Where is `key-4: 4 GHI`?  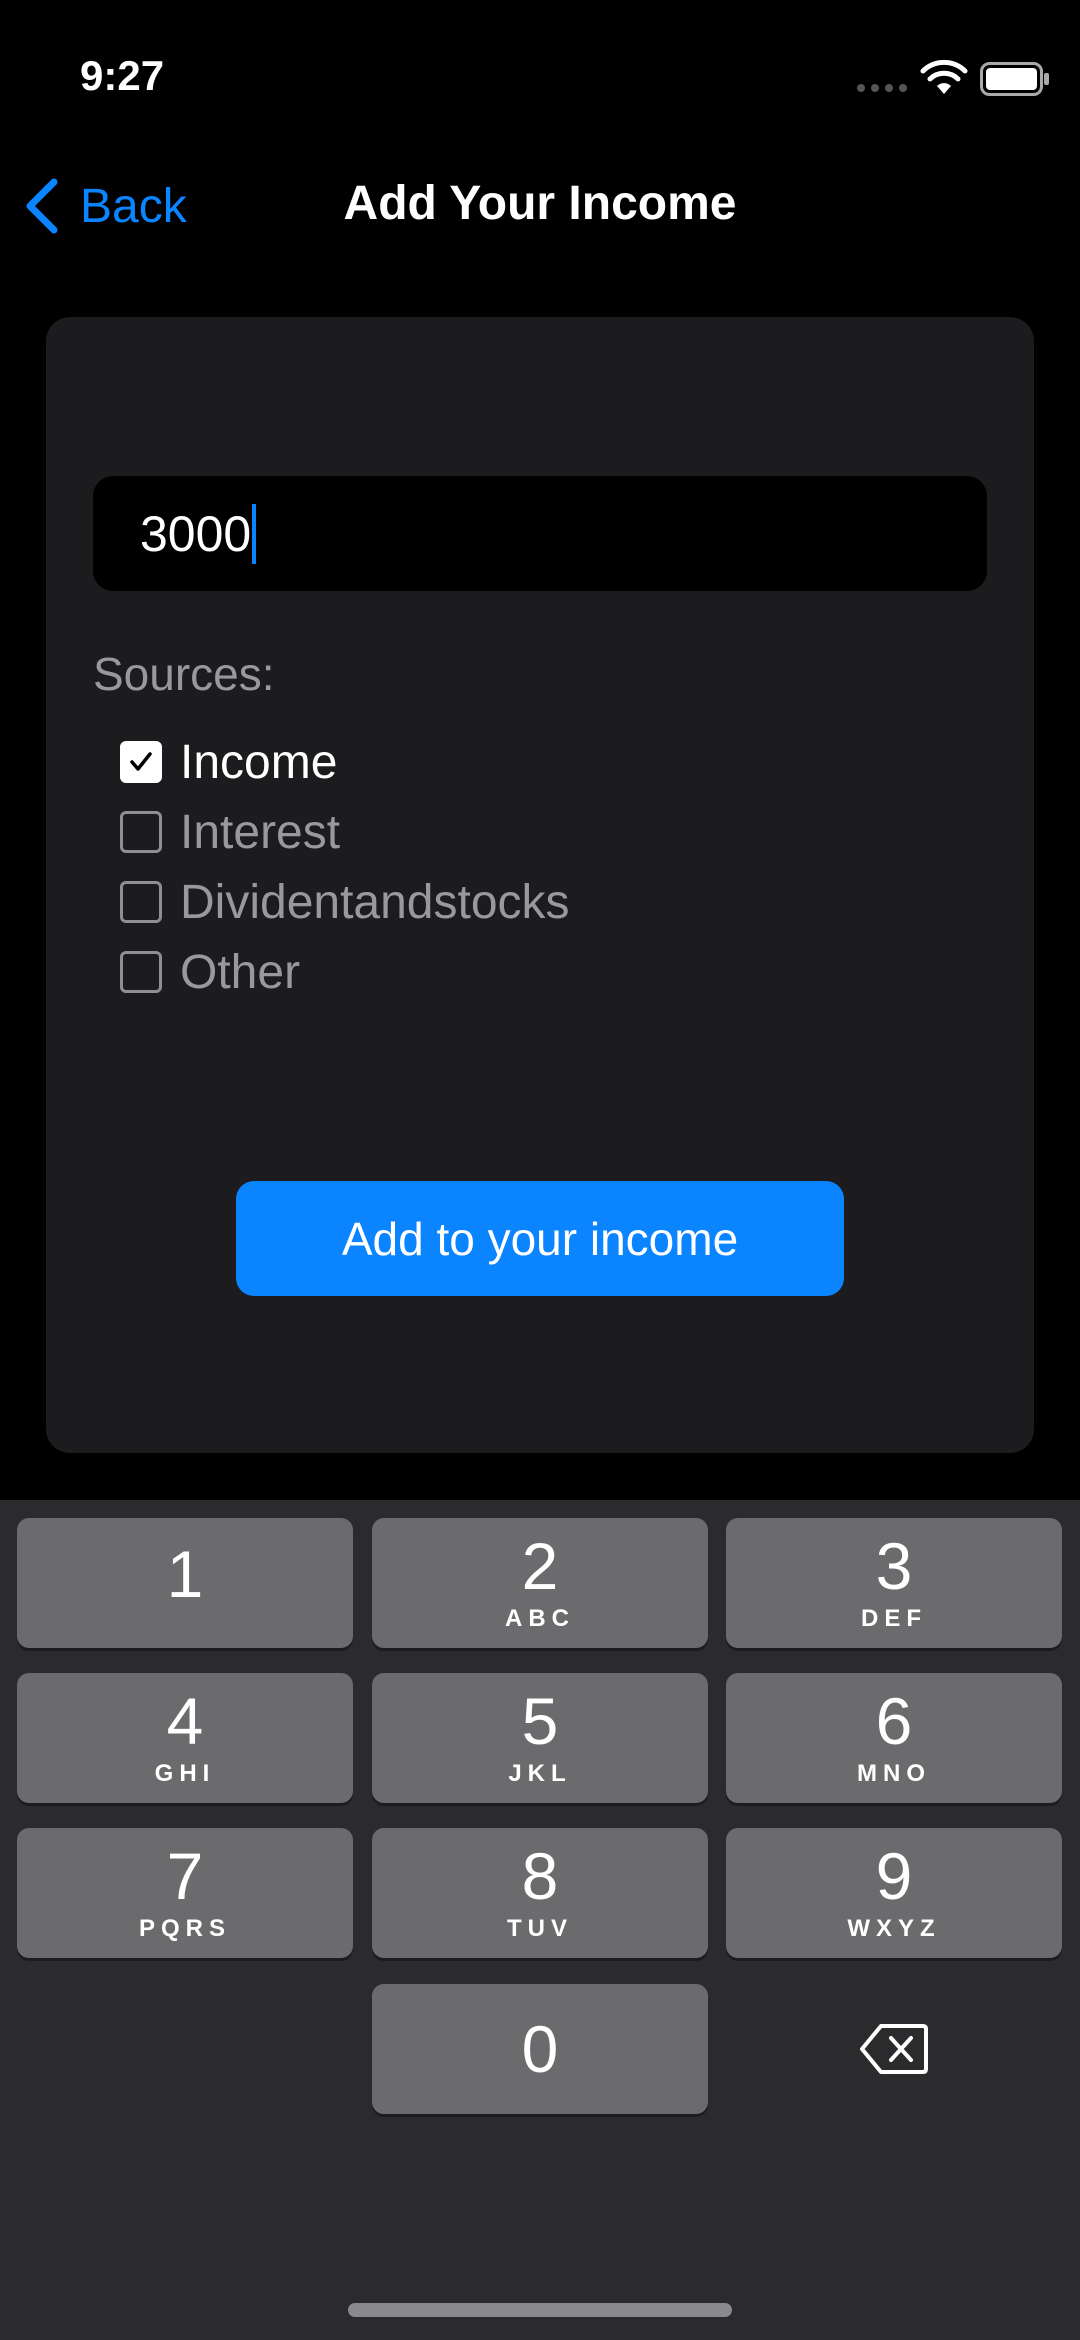 key-4: 4 GHI is located at coordinates (185, 1738).